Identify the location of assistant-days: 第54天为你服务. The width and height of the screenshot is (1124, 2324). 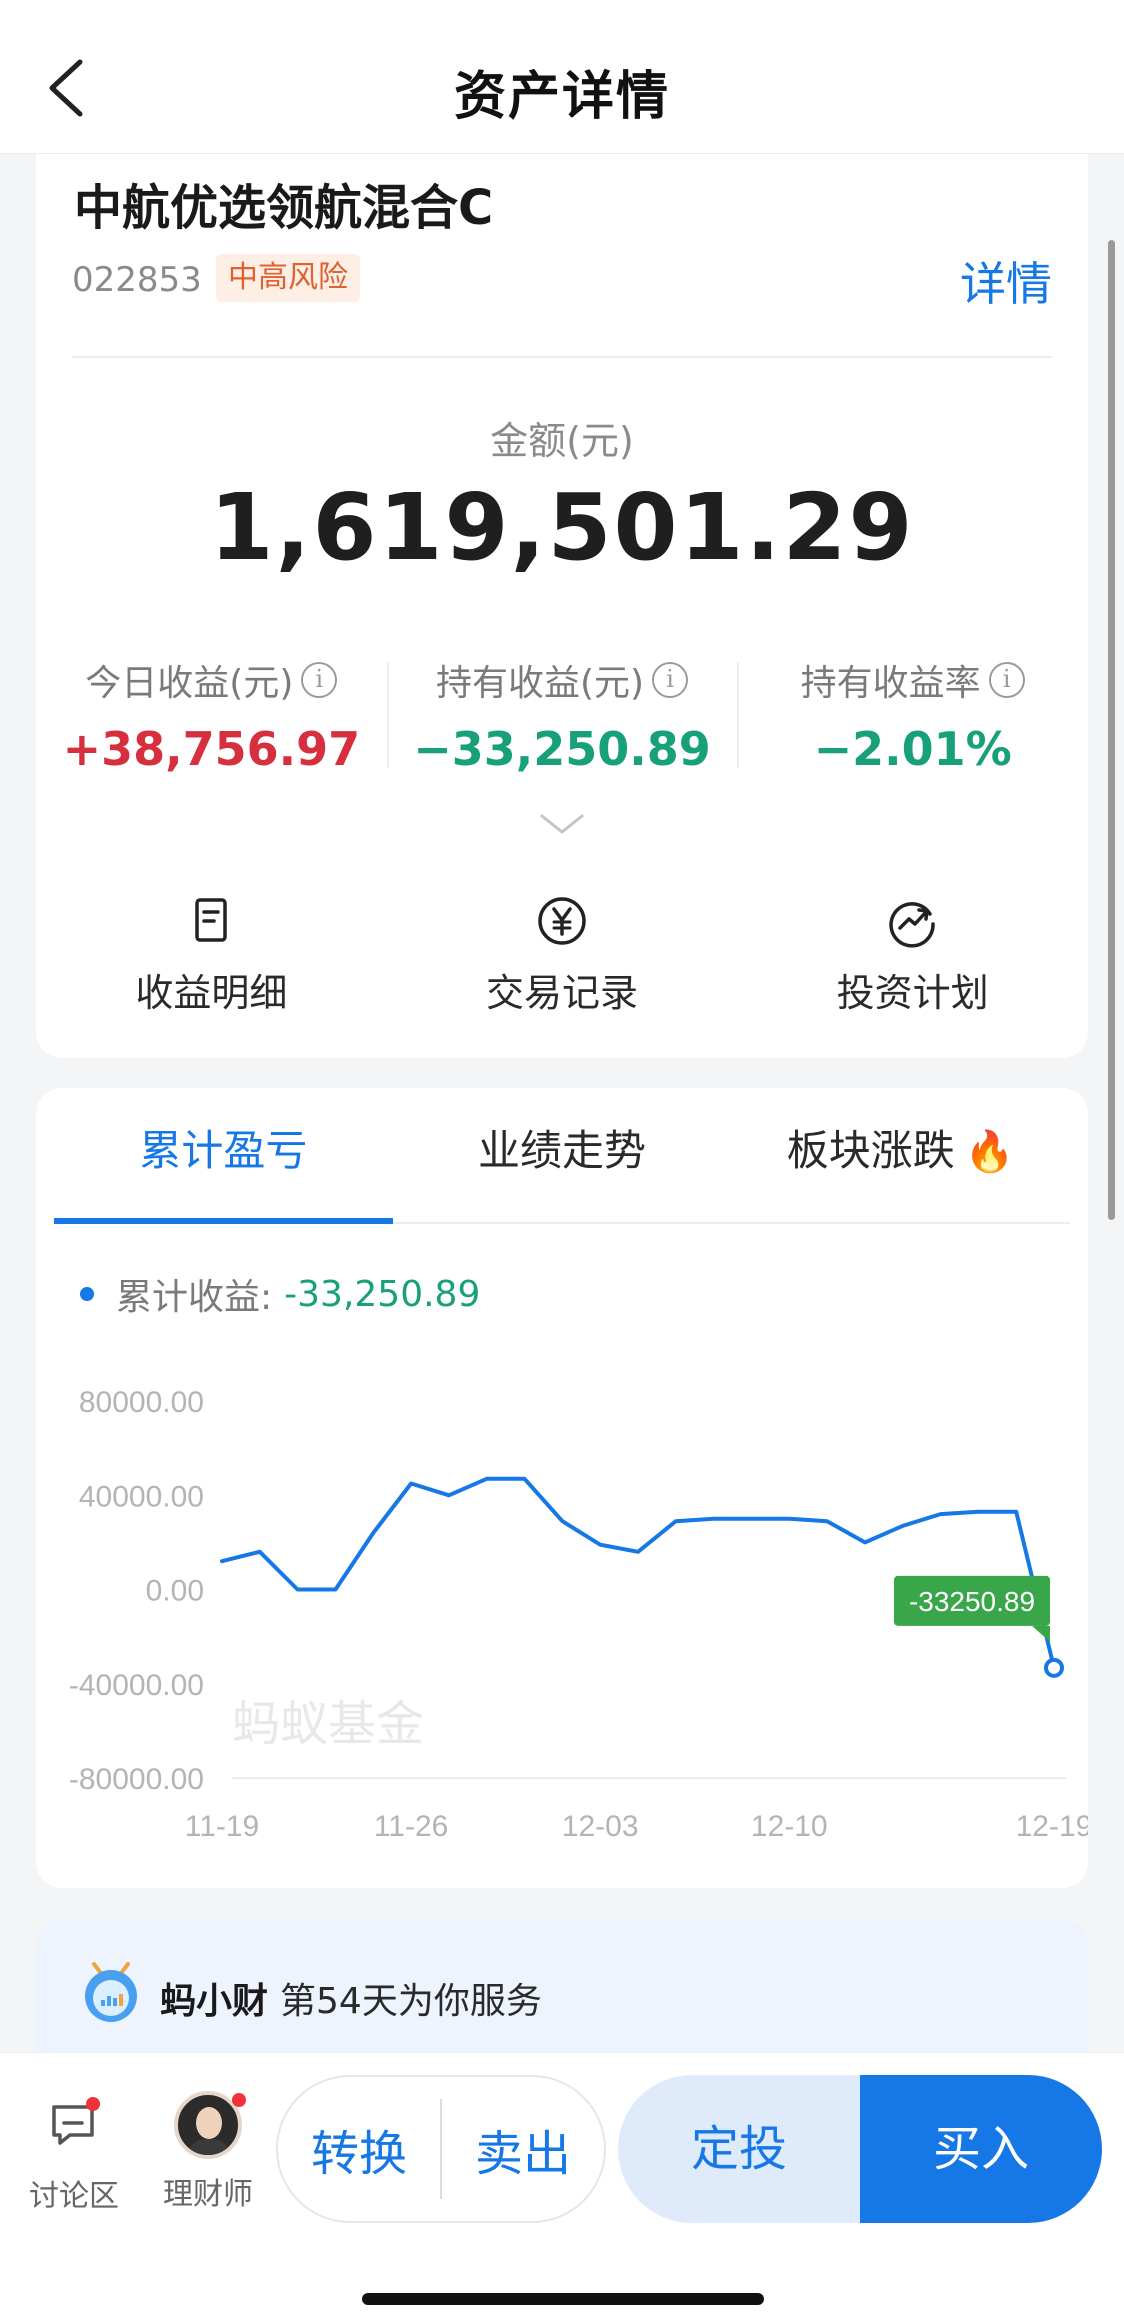
(411, 2001).